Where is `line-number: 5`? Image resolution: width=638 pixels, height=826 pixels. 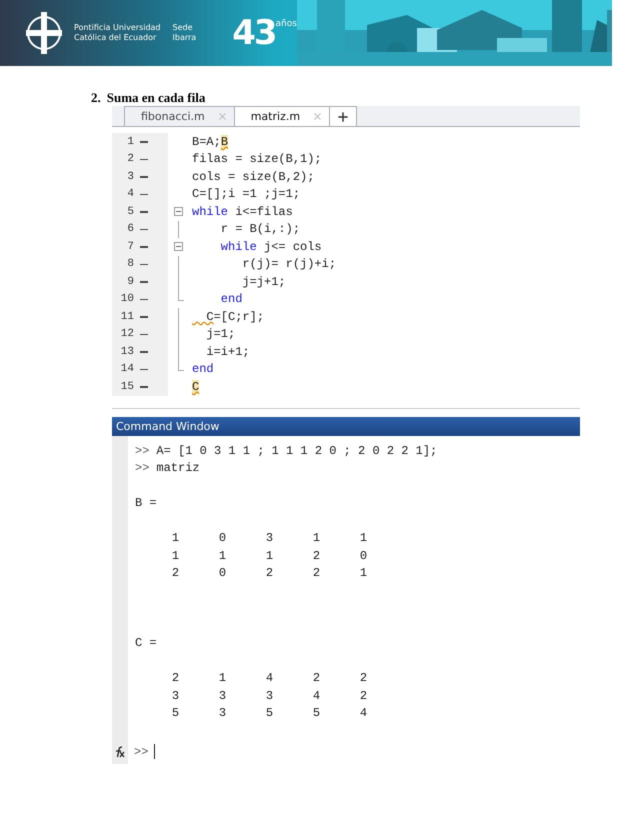 line-number: 5 is located at coordinates (130, 212).